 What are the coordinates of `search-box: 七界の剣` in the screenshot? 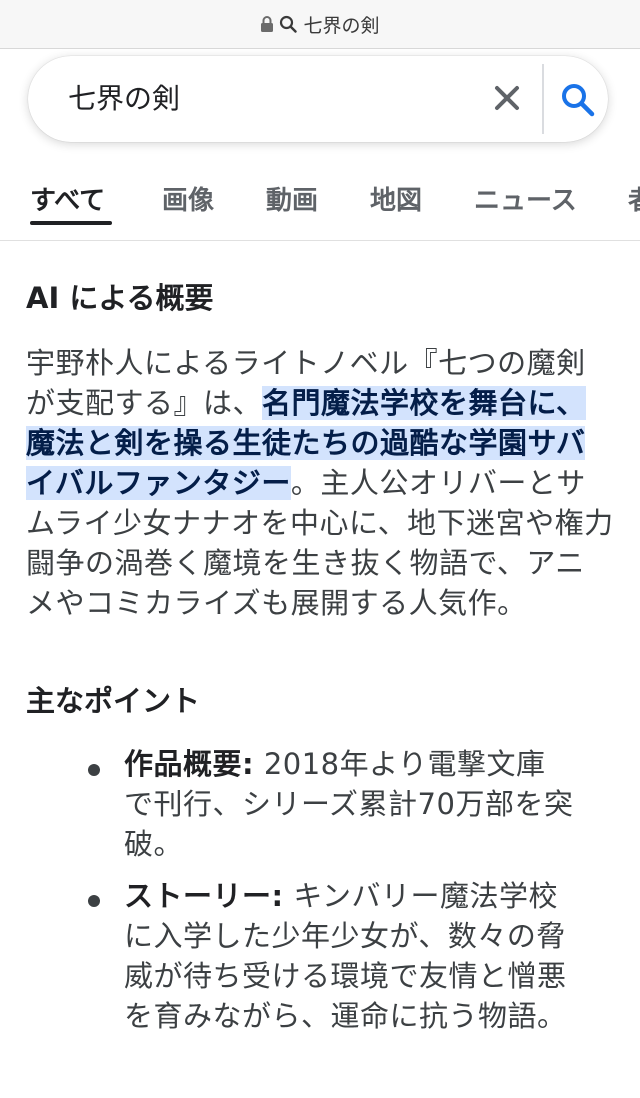 It's located at (318, 99).